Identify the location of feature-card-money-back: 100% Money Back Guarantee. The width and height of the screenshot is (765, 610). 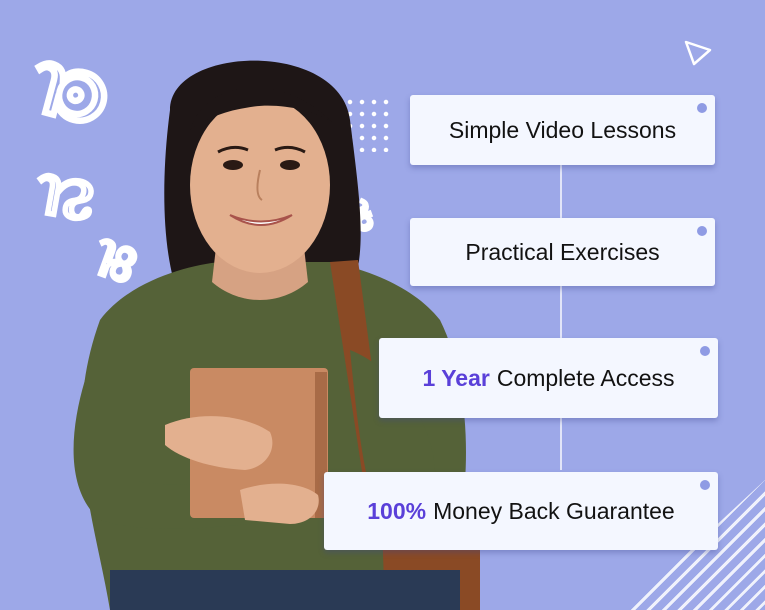
(521, 511).